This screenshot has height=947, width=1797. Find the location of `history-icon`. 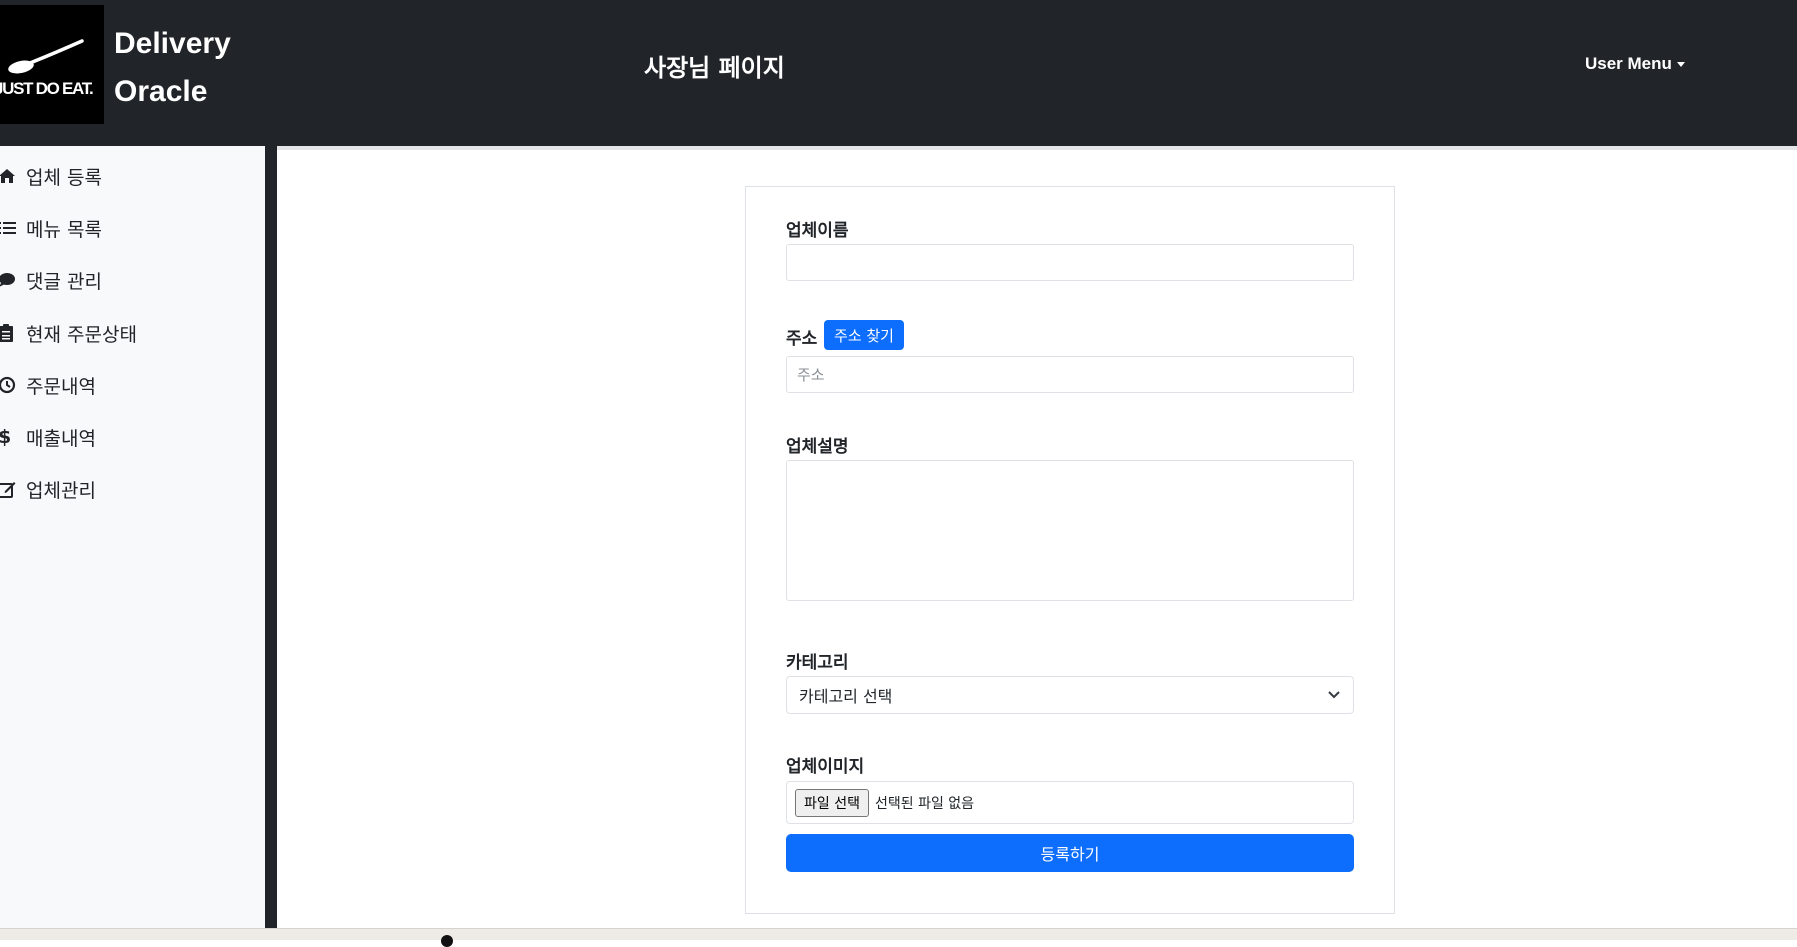

history-icon is located at coordinates (9, 385).